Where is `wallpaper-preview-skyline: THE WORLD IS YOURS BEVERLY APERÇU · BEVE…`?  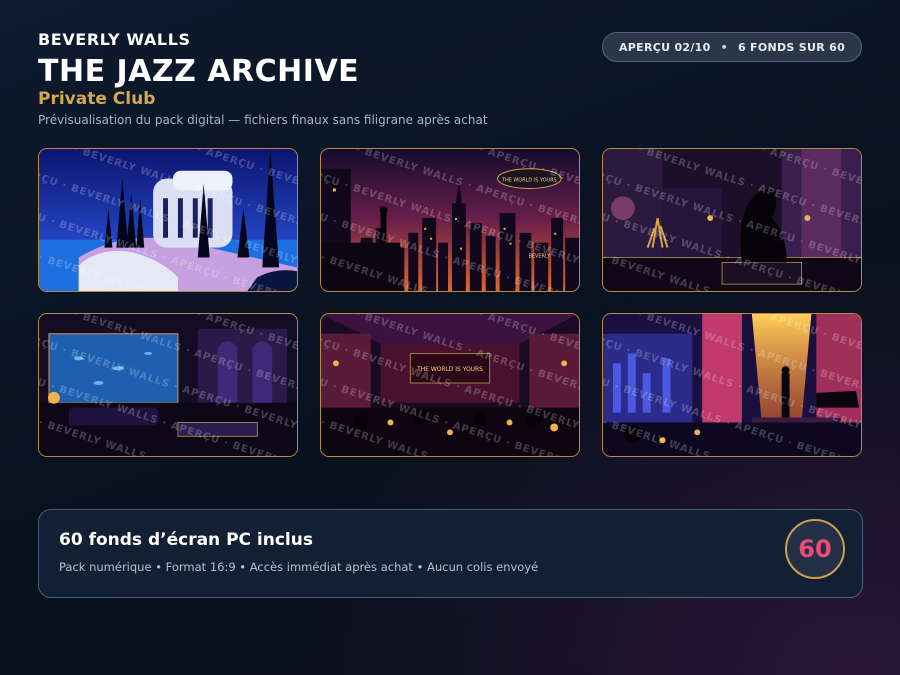 wallpaper-preview-skyline: THE WORLD IS YOURS BEVERLY APERÇU · BEVE… is located at coordinates (450, 220).